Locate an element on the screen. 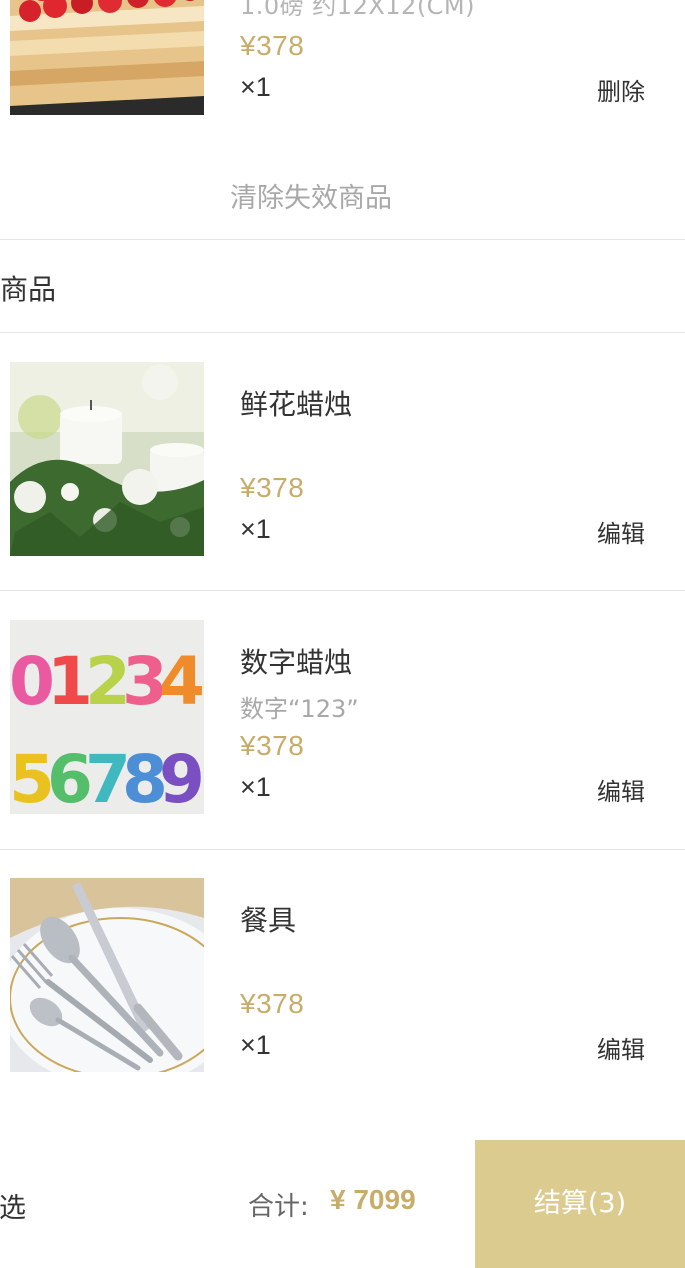 Image resolution: width=685 pixels, height=1268 pixels. invalid-item-quantity: ×1 is located at coordinates (255, 87).